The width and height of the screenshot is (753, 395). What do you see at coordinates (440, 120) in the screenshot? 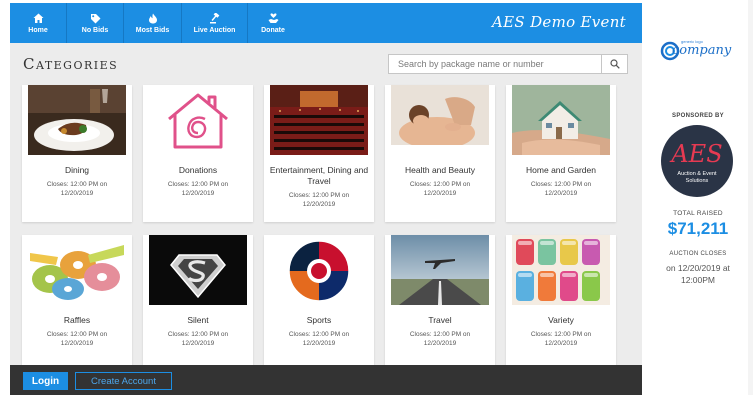
I see `category-image-health-beauty` at bounding box center [440, 120].